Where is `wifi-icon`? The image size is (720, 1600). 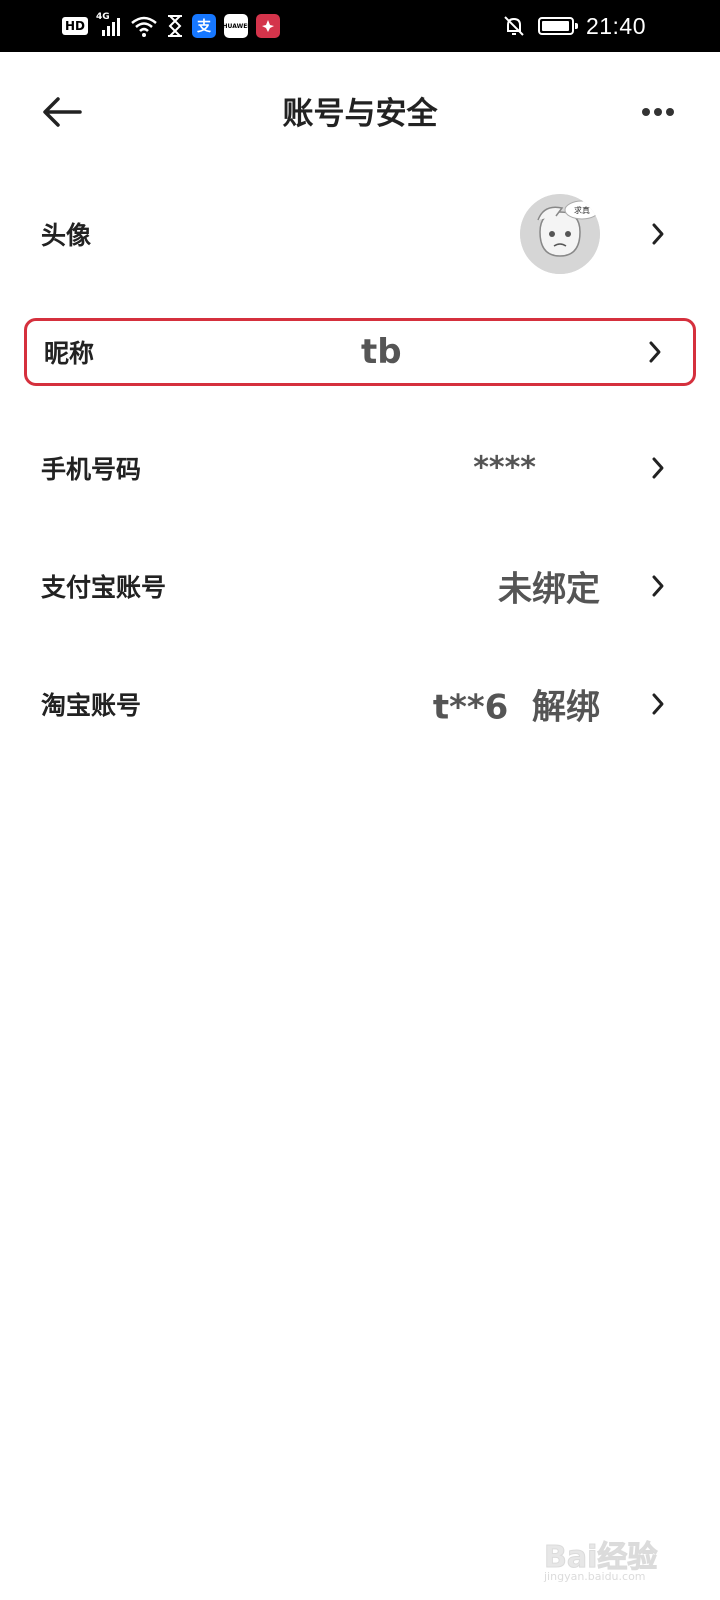 wifi-icon is located at coordinates (144, 26).